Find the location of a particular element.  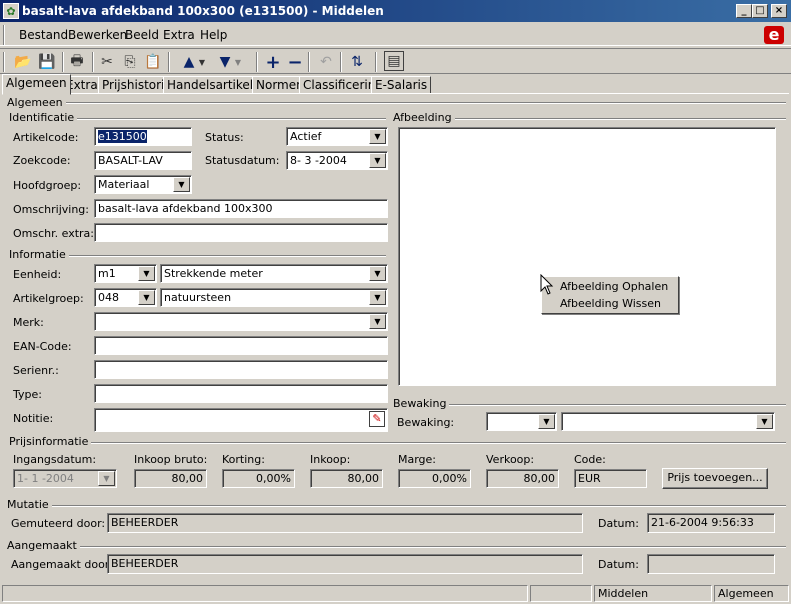

code-value: EUR is located at coordinates (589, 478).